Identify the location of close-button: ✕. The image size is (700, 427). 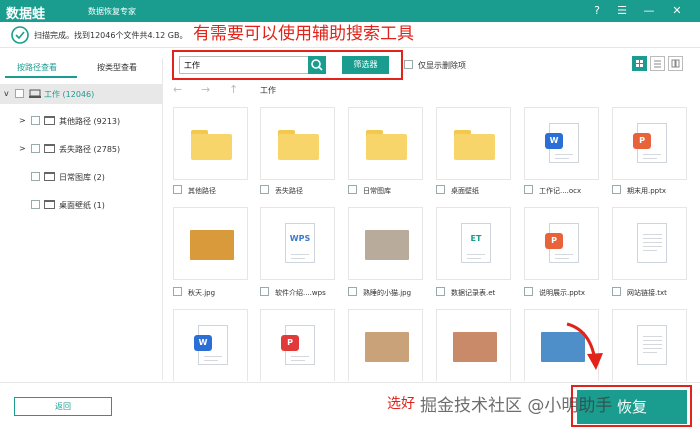
(677, 11).